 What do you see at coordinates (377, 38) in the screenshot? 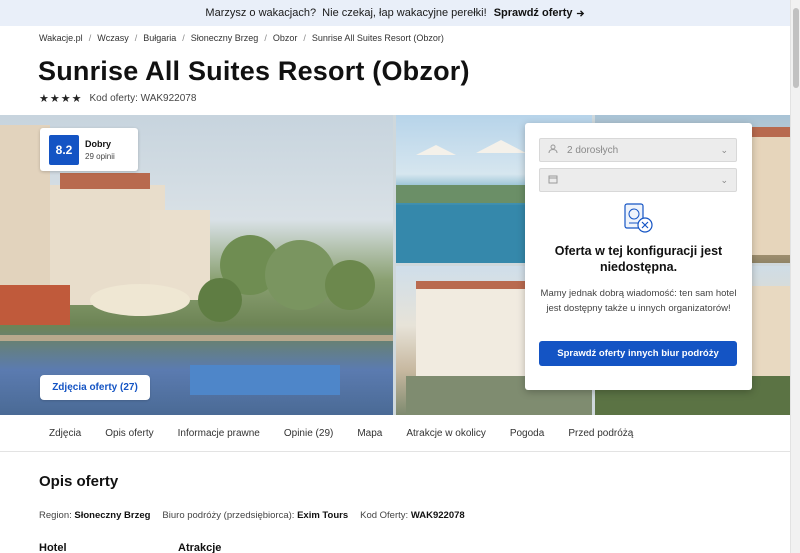
I see `breadcrumb-current: Sunrise All Suites Resort (Obzor)` at bounding box center [377, 38].